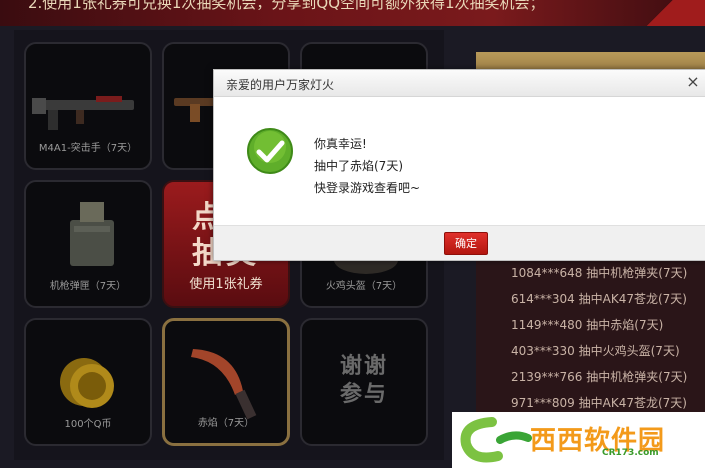  What do you see at coordinates (466, 243) in the screenshot?
I see `confirm-button: 确定` at bounding box center [466, 243].